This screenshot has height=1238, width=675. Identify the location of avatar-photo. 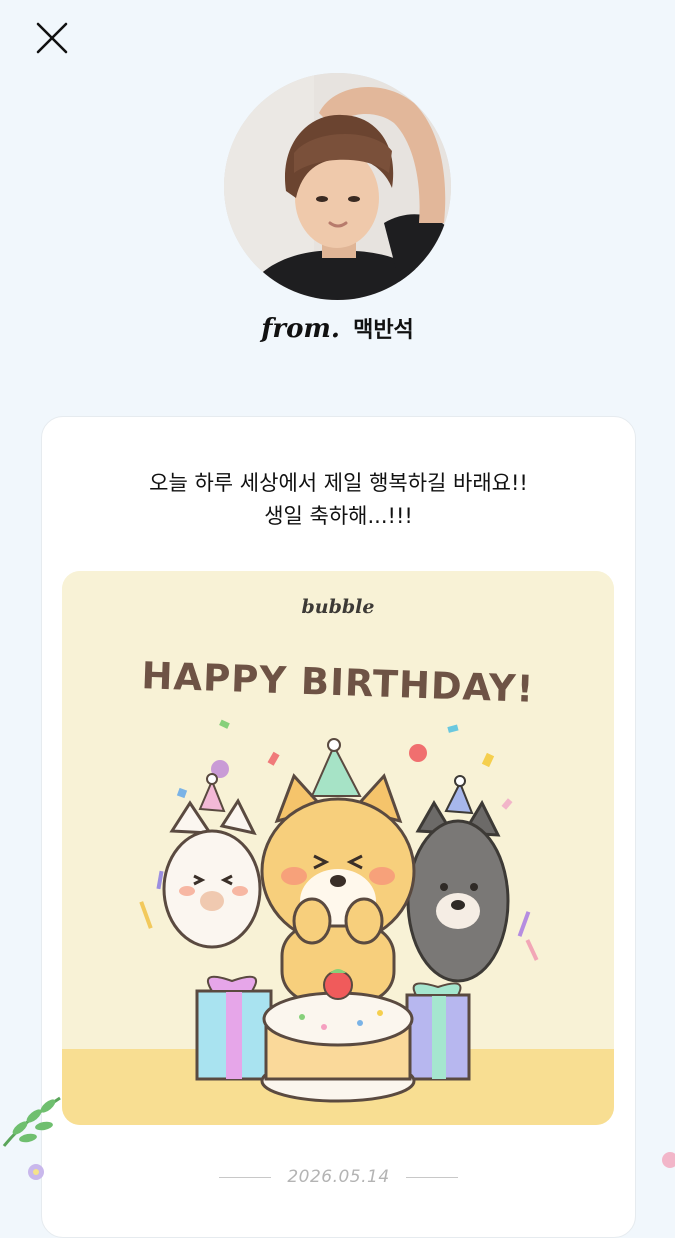
(337, 186).